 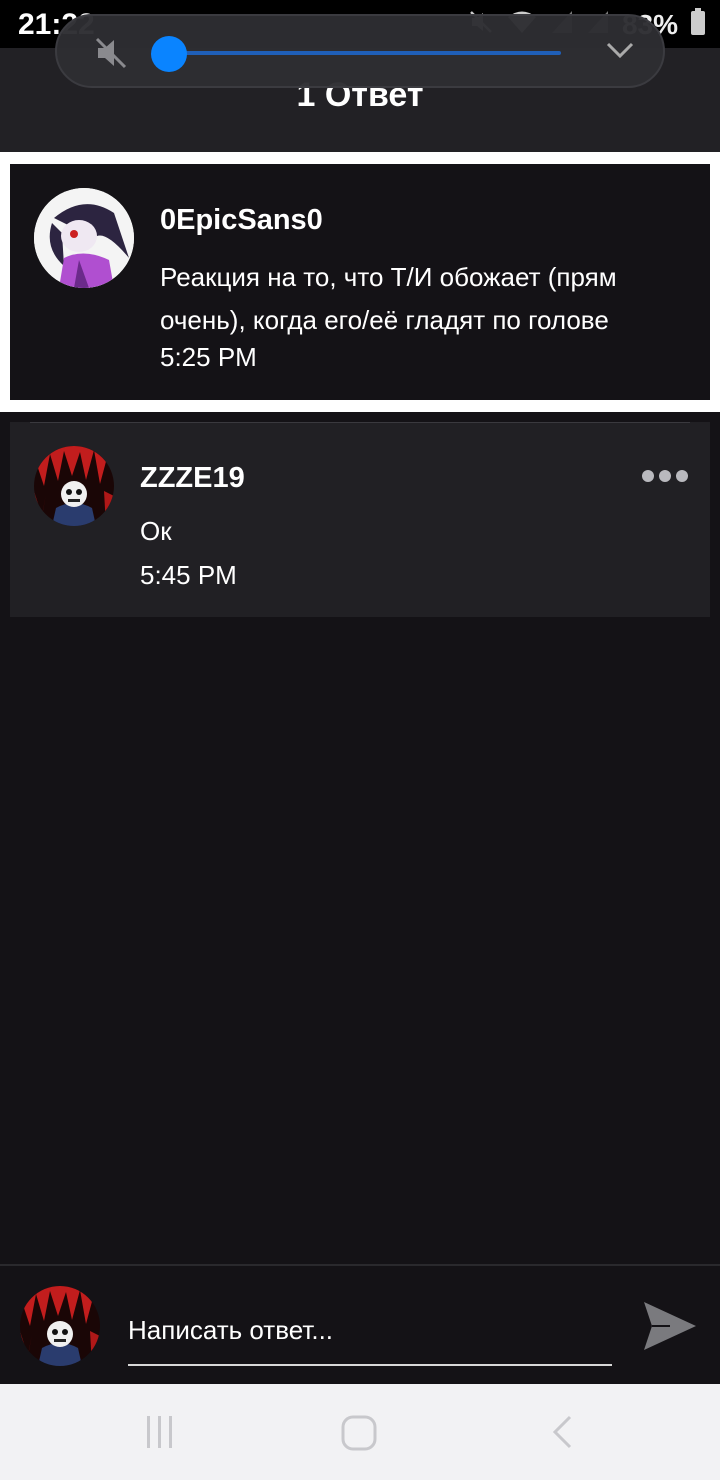 I want to click on reply-item: ZZZE19 Ок 5:45 PM, so click(x=360, y=519).